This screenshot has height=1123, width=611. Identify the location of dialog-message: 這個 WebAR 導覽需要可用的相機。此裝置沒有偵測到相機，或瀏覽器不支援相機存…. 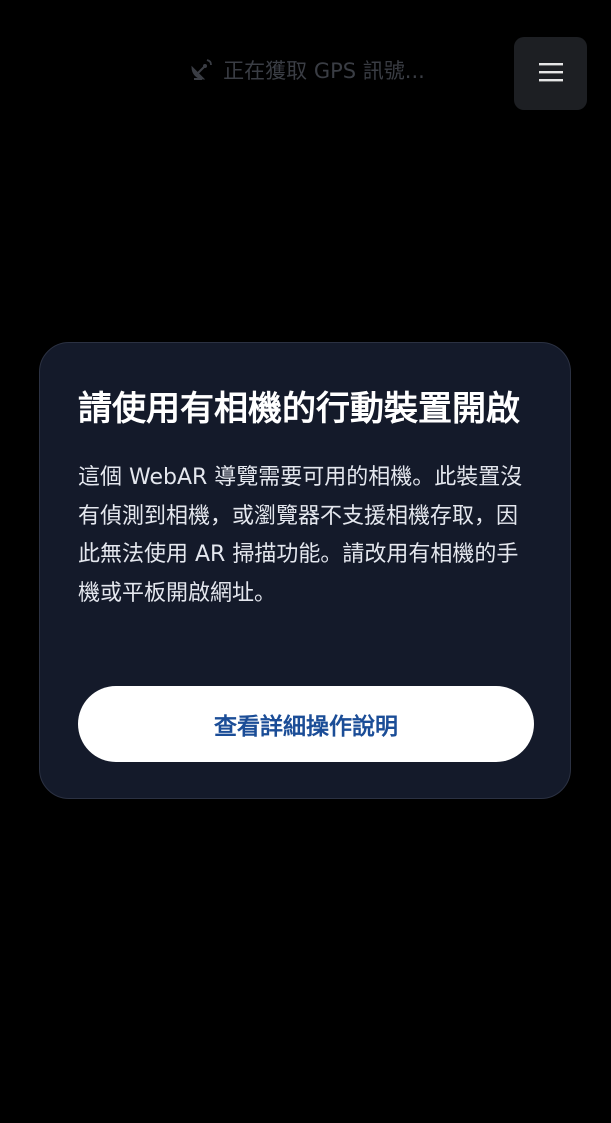
(300, 535).